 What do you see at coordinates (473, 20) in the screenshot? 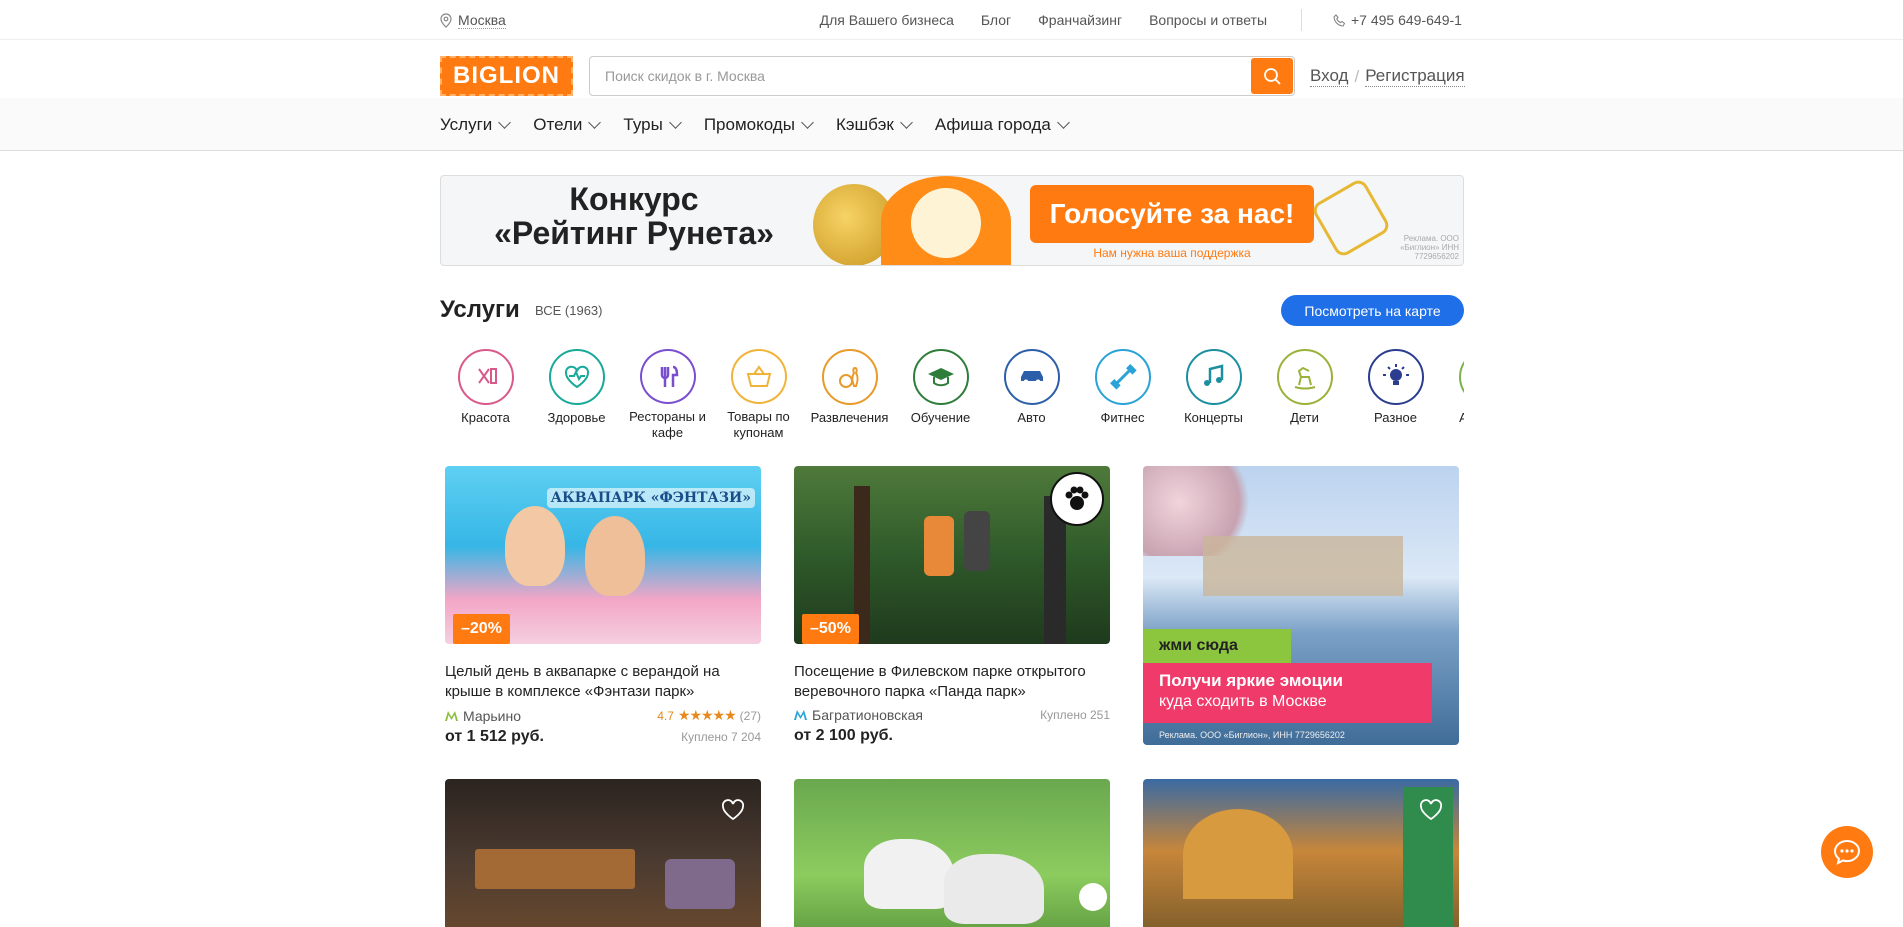
I see `city-selector: Москва` at bounding box center [473, 20].